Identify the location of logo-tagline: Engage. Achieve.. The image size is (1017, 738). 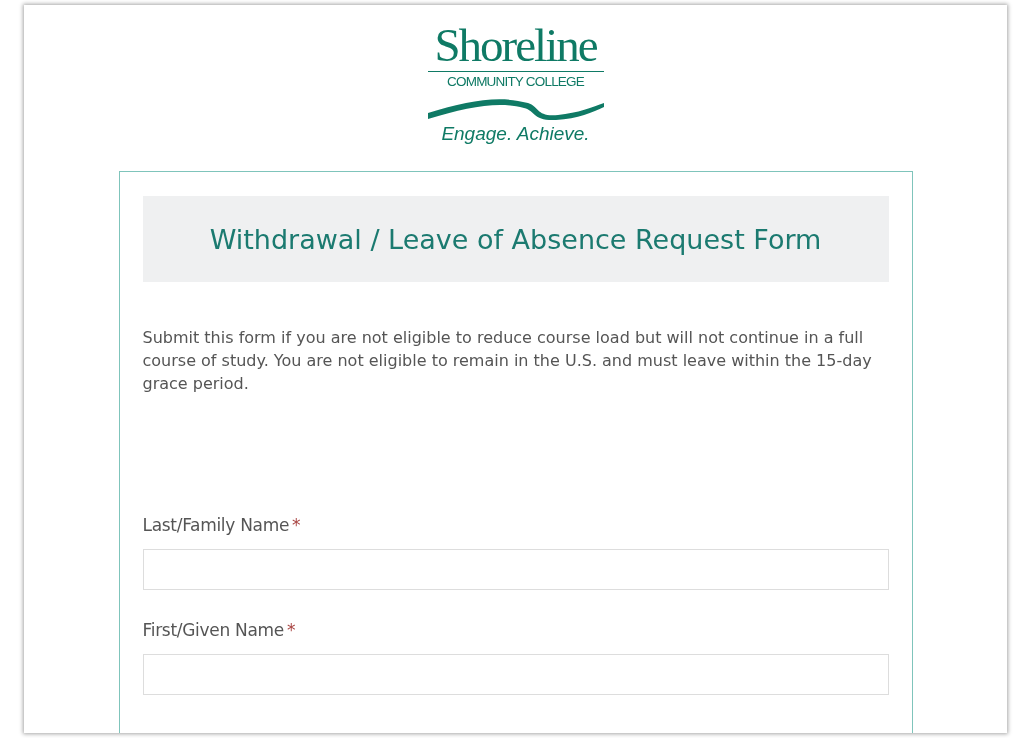
(515, 134).